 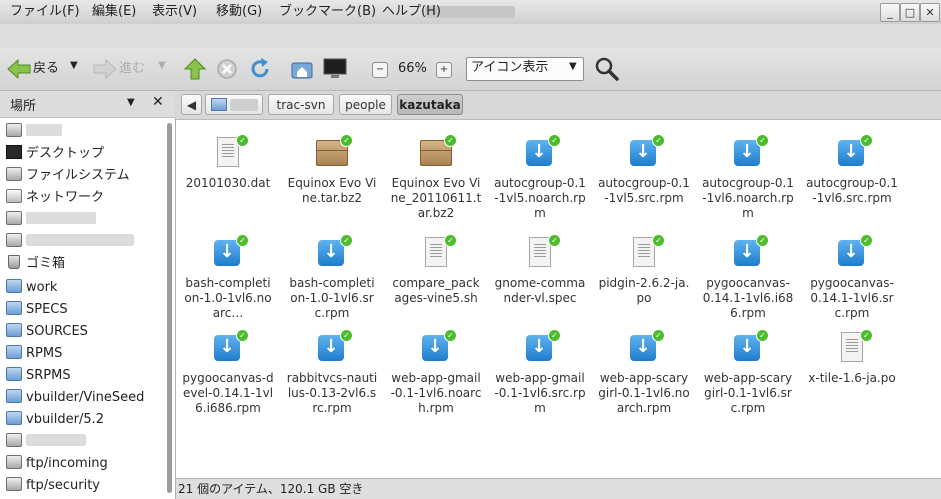 I want to click on path-crumb-people: people, so click(x=365, y=104).